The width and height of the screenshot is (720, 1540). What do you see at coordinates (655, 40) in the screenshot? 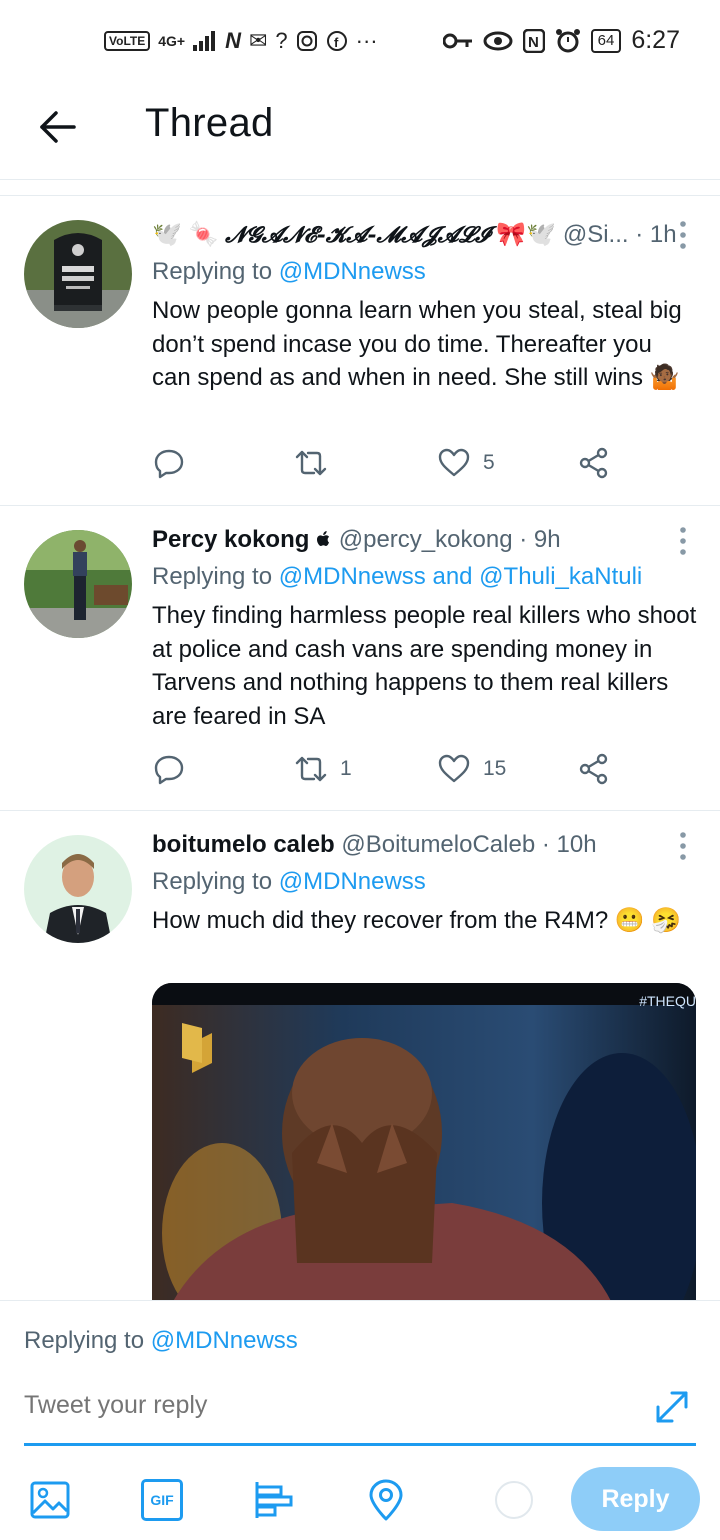
I see `clock: 6:27` at bounding box center [655, 40].